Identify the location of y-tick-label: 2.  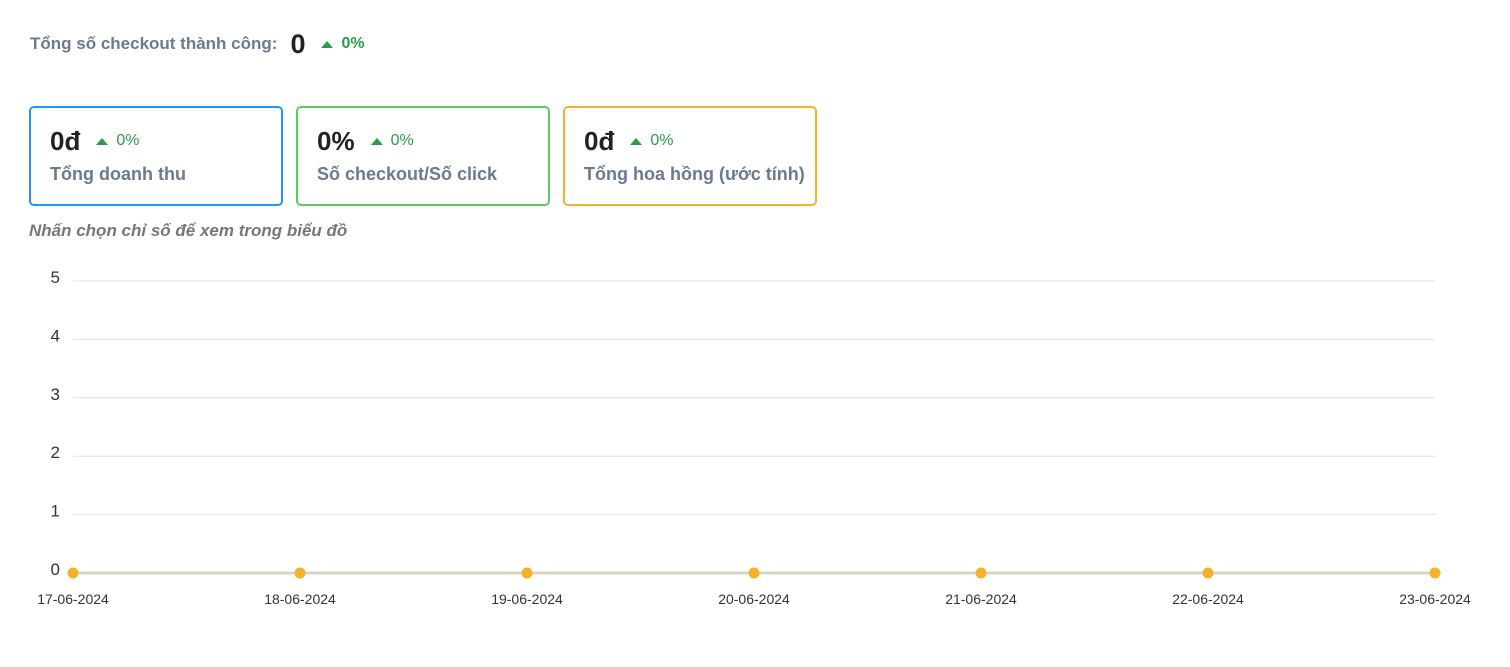
(55, 452).